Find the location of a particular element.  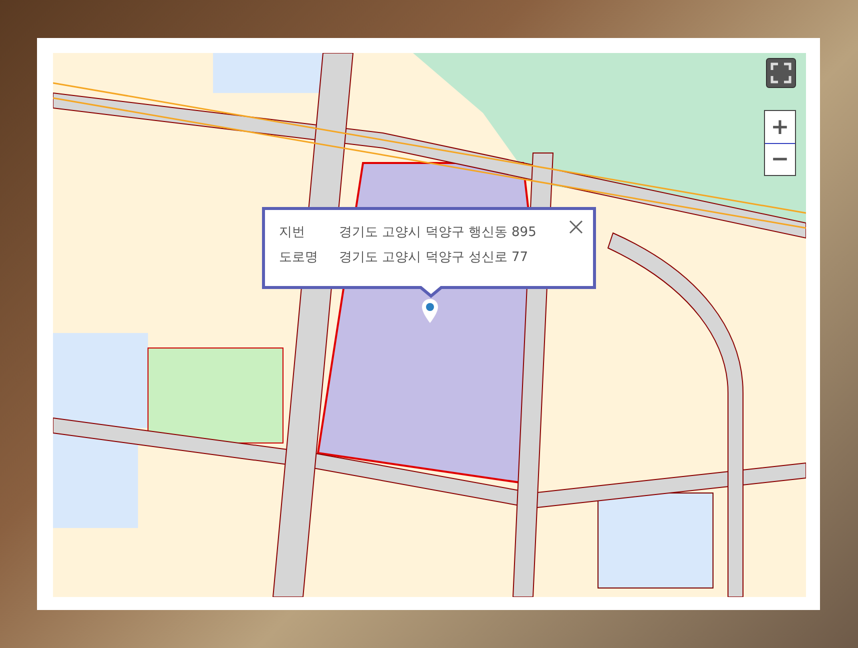

fullscreen-icon is located at coordinates (781, 73).